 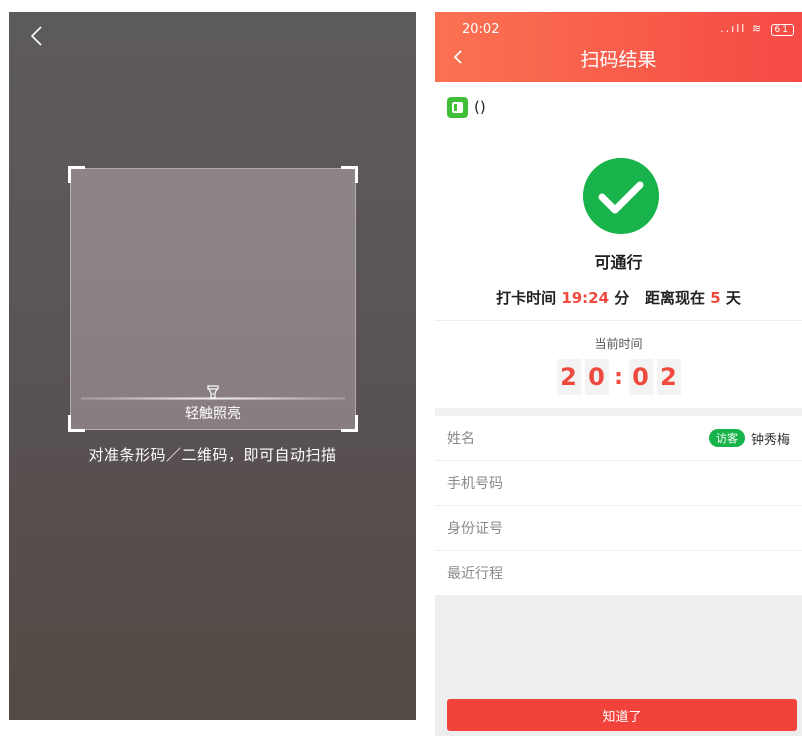 What do you see at coordinates (733, 298) in the screenshot?
I see `days-unit: 天` at bounding box center [733, 298].